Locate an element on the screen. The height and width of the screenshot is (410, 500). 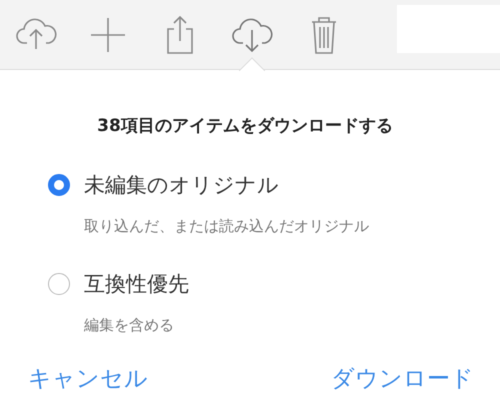
option-label: 未編集のオリジナル is located at coordinates (181, 185).